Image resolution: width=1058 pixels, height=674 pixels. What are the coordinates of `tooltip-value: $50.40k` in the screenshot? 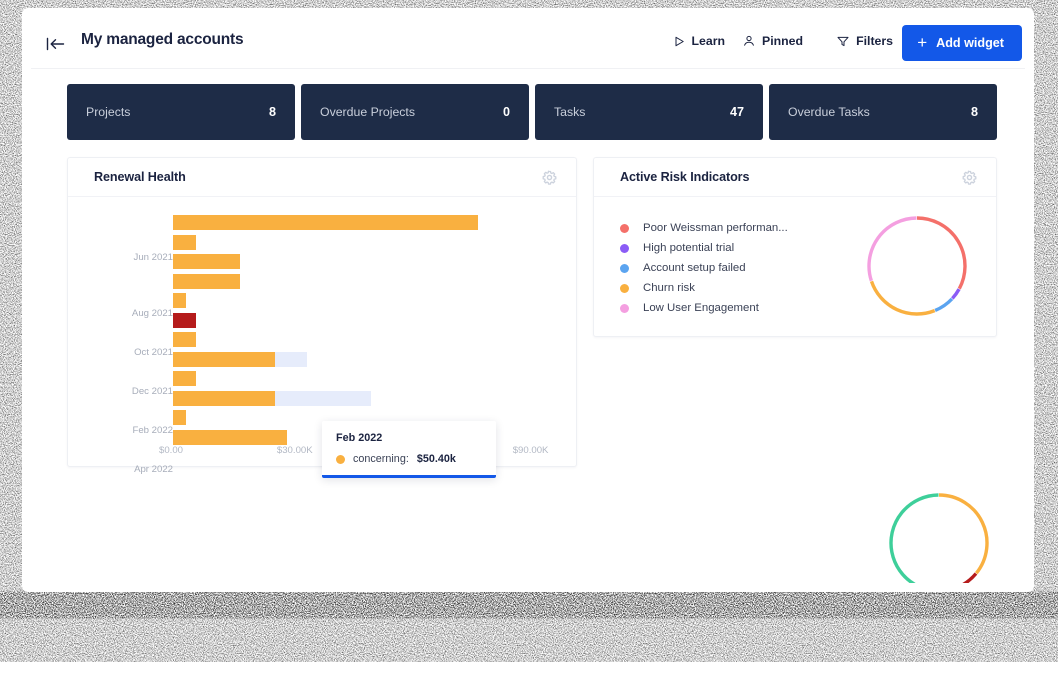 It's located at (436, 459).